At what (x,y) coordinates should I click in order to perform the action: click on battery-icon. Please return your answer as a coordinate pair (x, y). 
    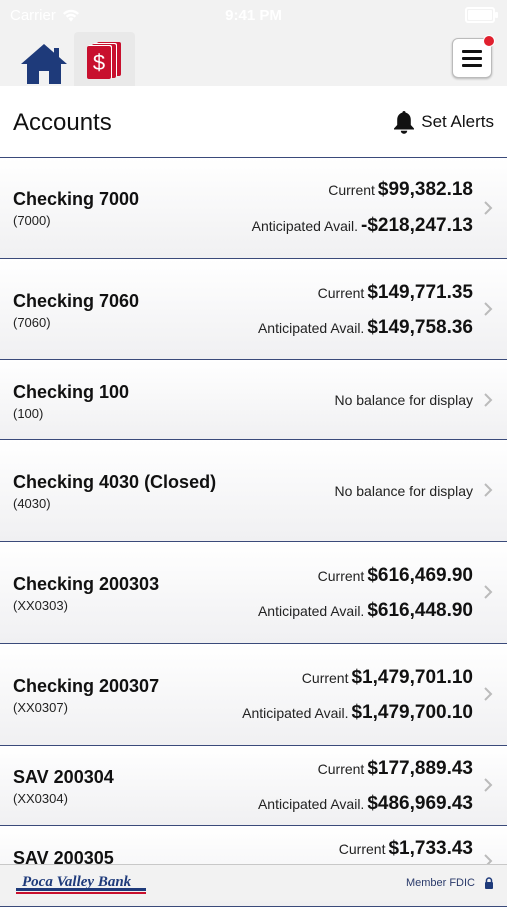
    Looking at the image, I should click on (481, 15).